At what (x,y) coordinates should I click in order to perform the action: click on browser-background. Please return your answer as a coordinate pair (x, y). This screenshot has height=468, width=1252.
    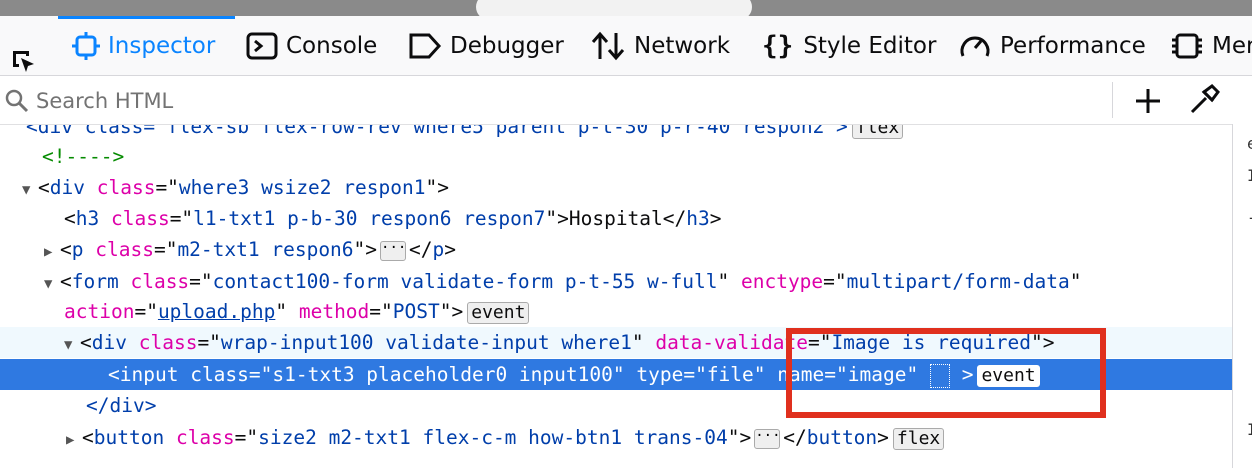
    Looking at the image, I should click on (626, 10).